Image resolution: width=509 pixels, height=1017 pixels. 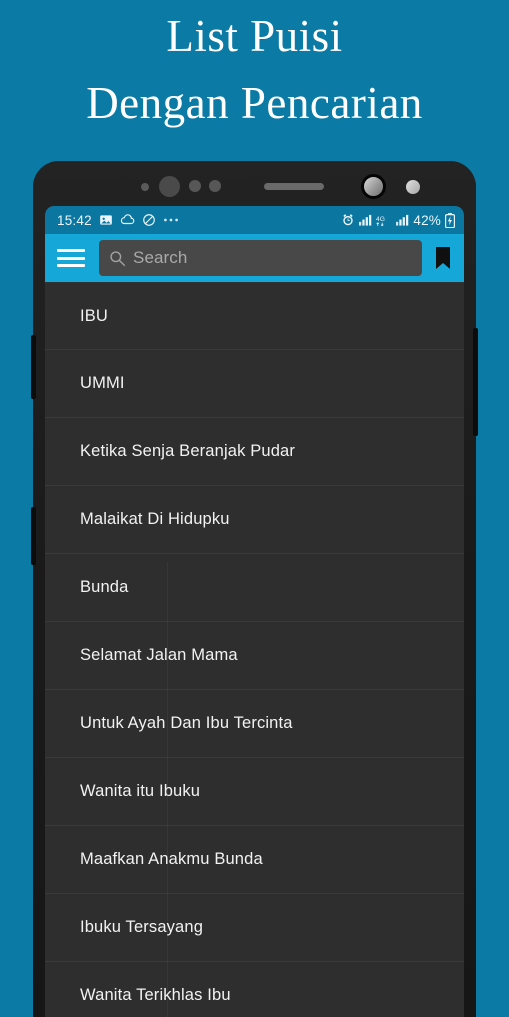 I want to click on list-item-title: Malaikat Di Hidupku, so click(x=155, y=519).